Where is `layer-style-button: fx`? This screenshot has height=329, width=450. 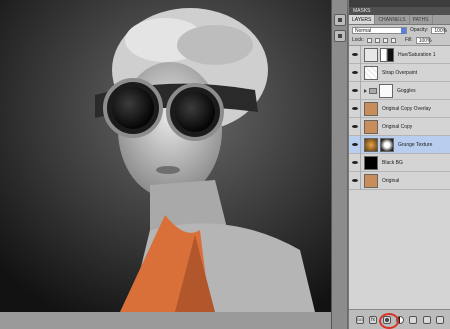
layer-style-button: fx is located at coordinates (373, 319).